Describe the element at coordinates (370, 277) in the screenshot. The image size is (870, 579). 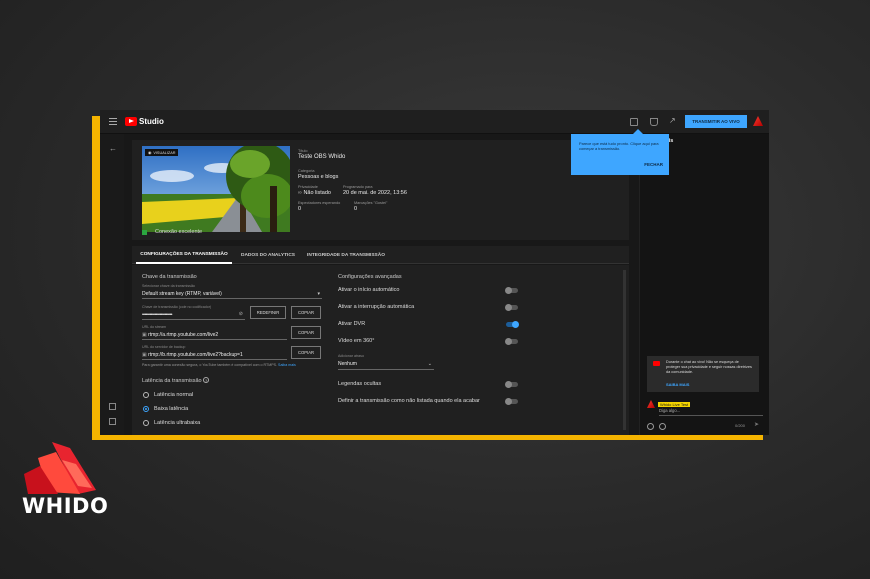
I see `advanced-title: Configurações avançadas` at that location.